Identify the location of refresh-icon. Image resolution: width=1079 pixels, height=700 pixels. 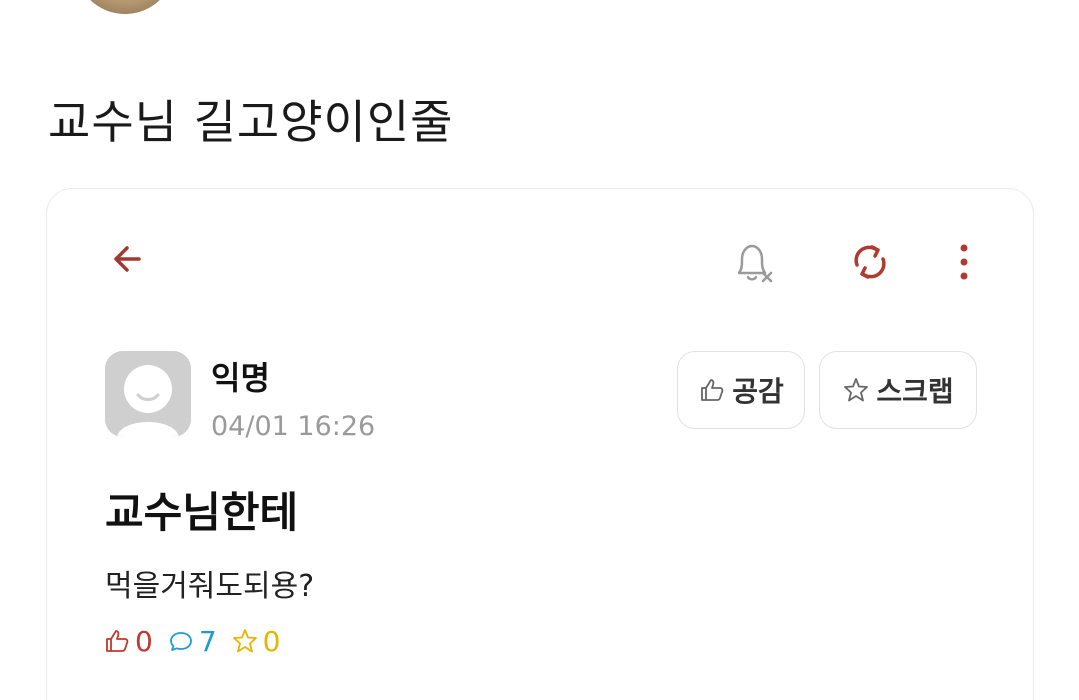
(870, 262).